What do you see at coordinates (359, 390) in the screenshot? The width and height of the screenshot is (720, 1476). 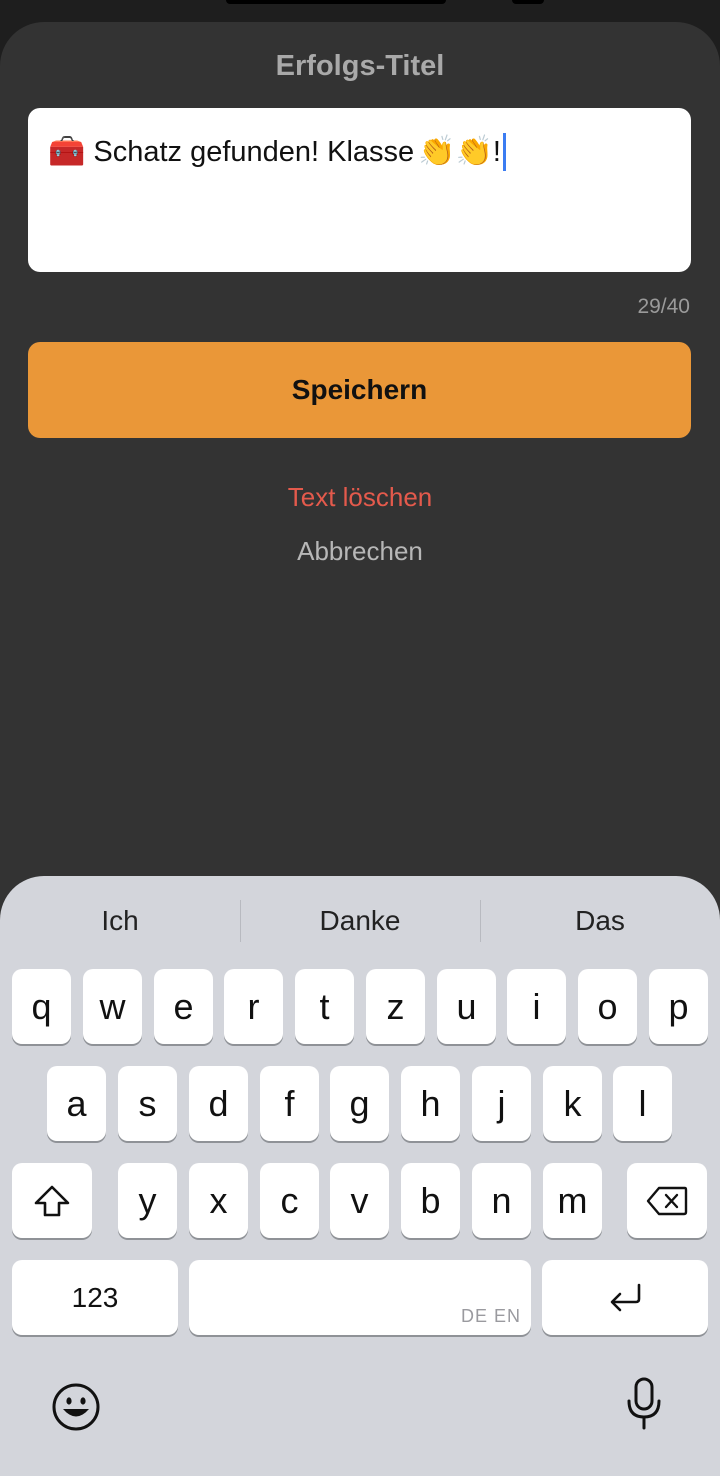 I see `save-button: Speichern` at bounding box center [359, 390].